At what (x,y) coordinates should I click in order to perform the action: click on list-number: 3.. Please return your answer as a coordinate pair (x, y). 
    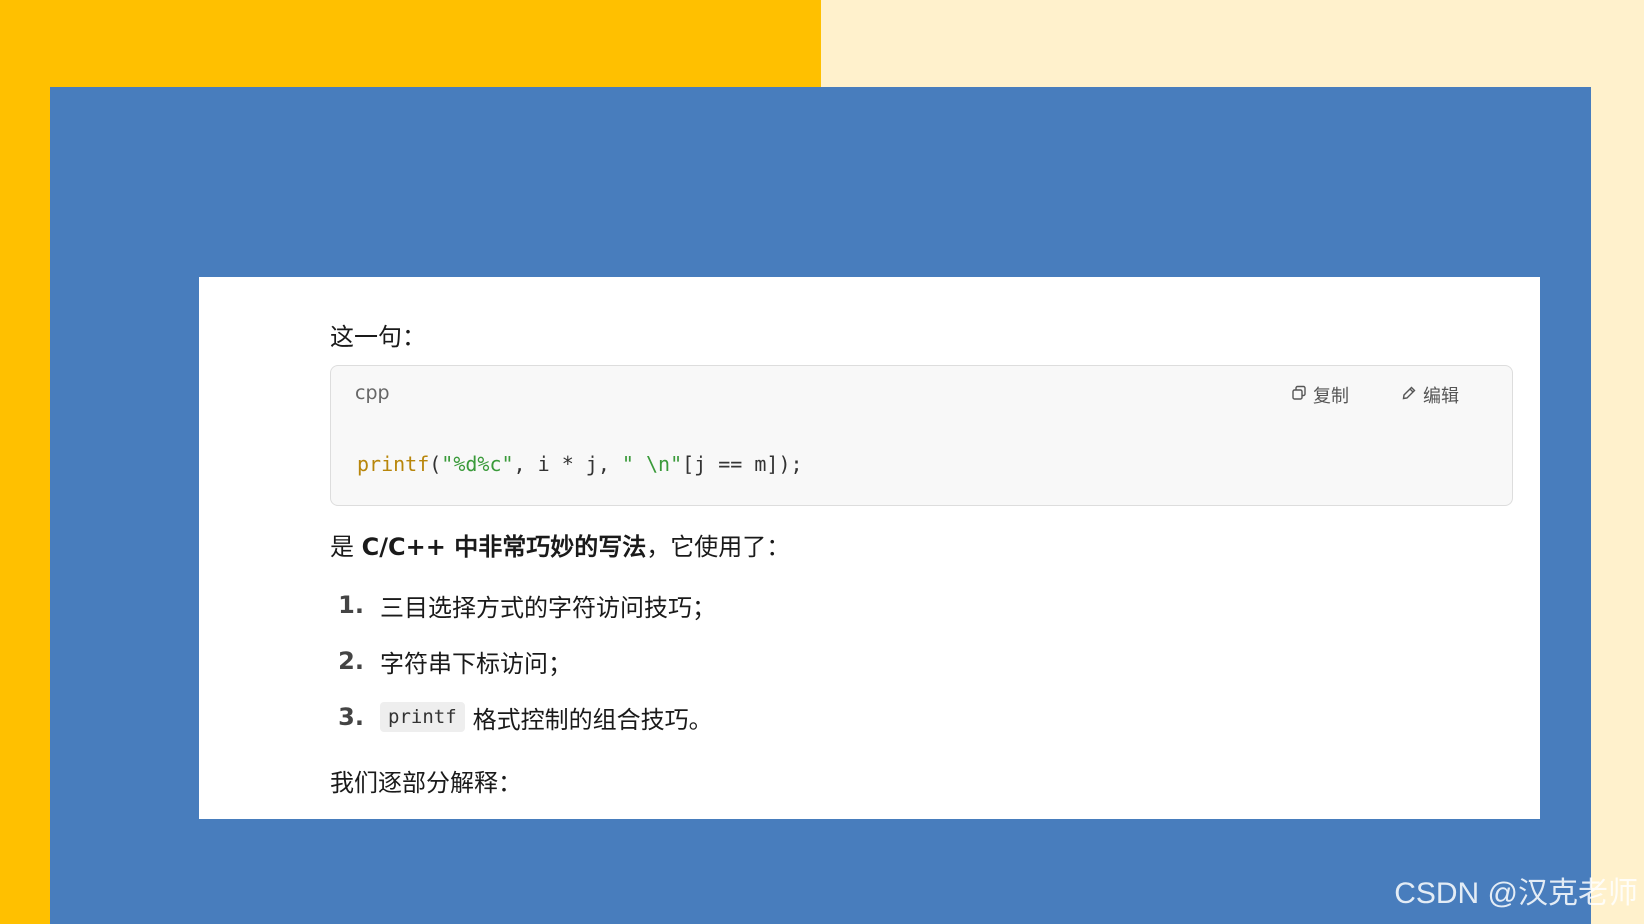
    Looking at the image, I should click on (351, 717).